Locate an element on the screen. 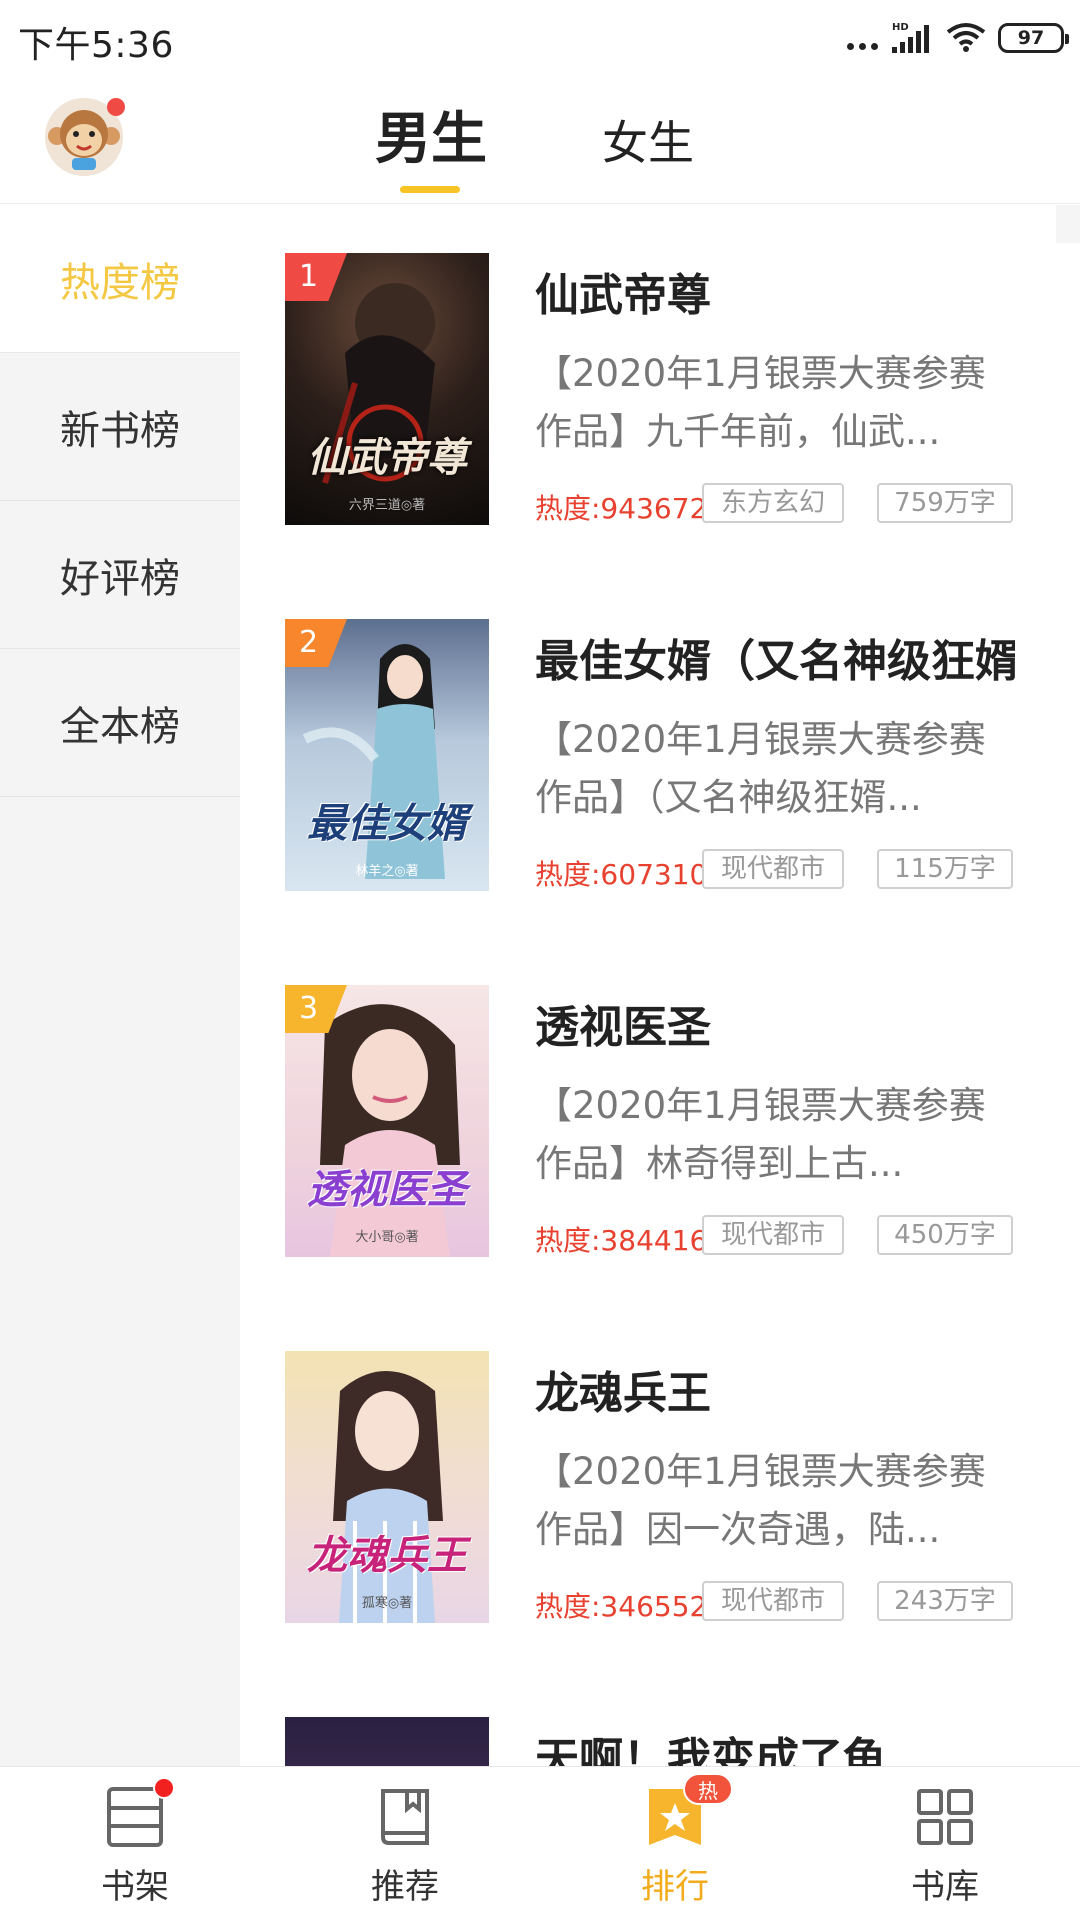  sidebar-item-hot: 热度榜 is located at coordinates (120, 279).